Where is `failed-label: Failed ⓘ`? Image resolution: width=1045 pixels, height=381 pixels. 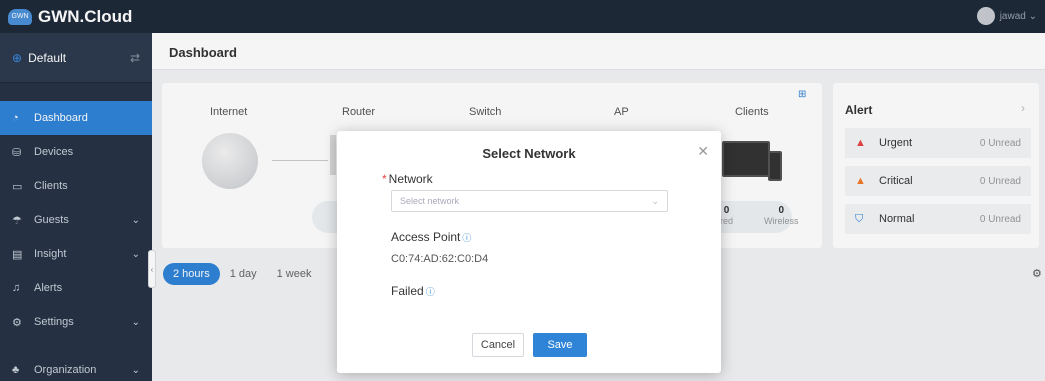 failed-label: Failed ⓘ is located at coordinates (413, 291).